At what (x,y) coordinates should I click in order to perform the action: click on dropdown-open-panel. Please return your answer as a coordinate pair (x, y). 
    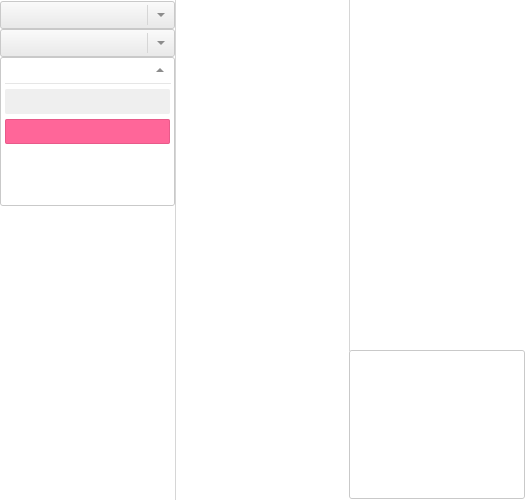
    Looking at the image, I should click on (87, 131).